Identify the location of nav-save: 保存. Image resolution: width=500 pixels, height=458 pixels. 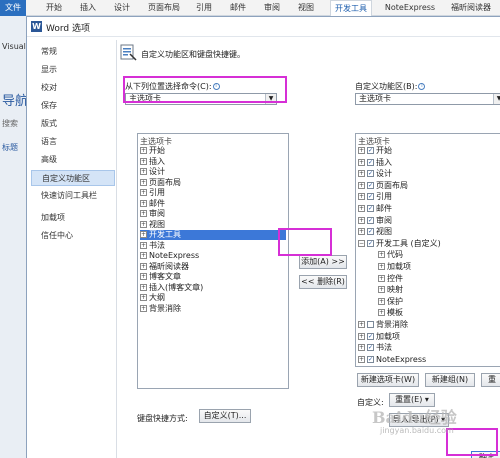
(73, 106).